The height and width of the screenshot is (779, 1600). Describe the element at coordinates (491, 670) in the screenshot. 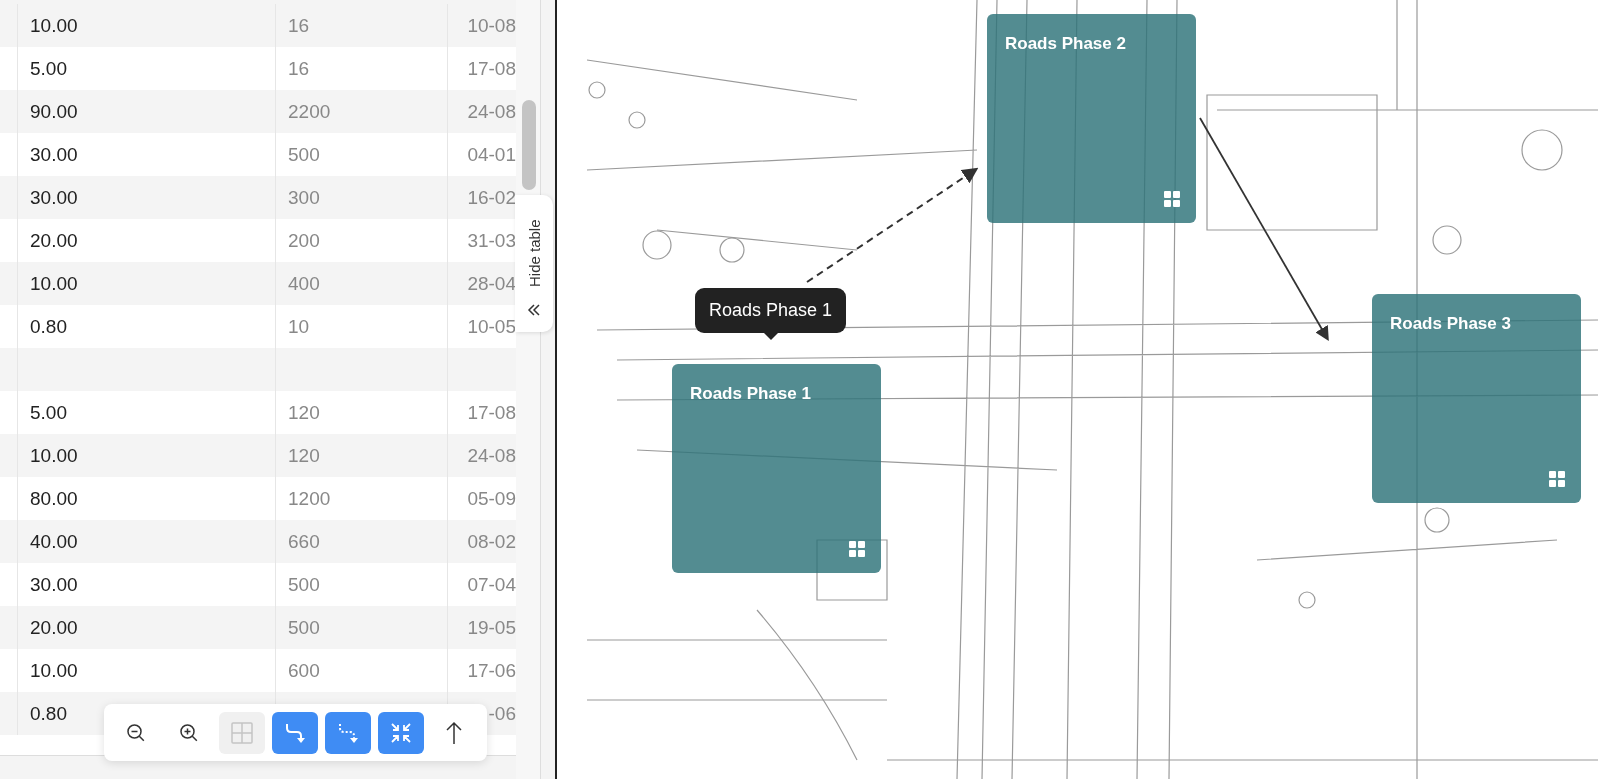

I see `table-cell: 17-06` at that location.